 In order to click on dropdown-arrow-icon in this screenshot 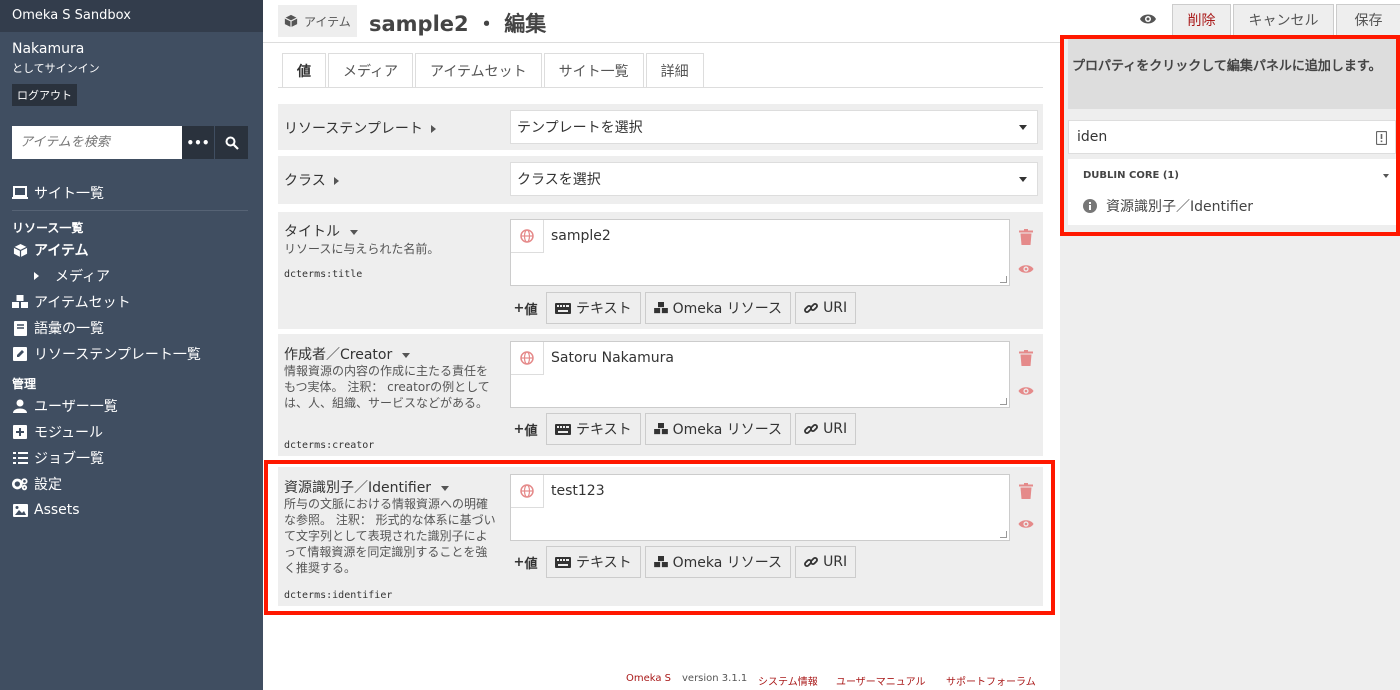, I will do `click(1023, 179)`.